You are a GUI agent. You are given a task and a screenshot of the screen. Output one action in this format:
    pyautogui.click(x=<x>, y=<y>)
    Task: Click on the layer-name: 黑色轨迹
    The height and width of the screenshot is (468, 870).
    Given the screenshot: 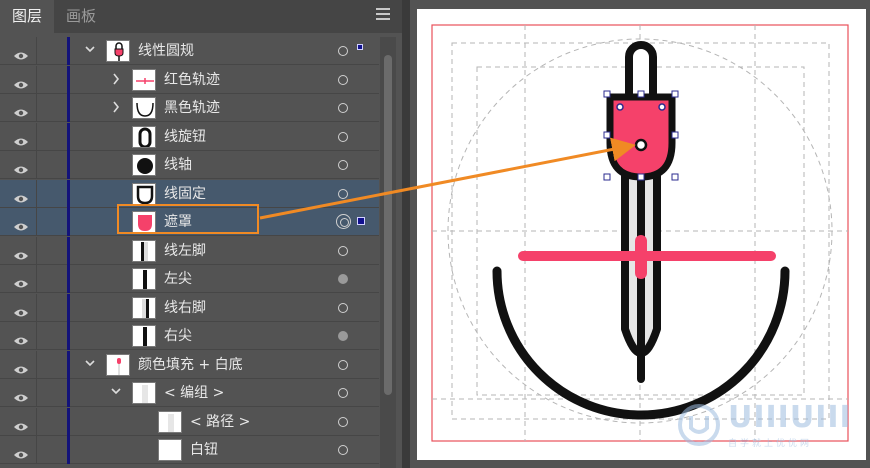 What is the action you would take?
    pyautogui.click(x=192, y=108)
    